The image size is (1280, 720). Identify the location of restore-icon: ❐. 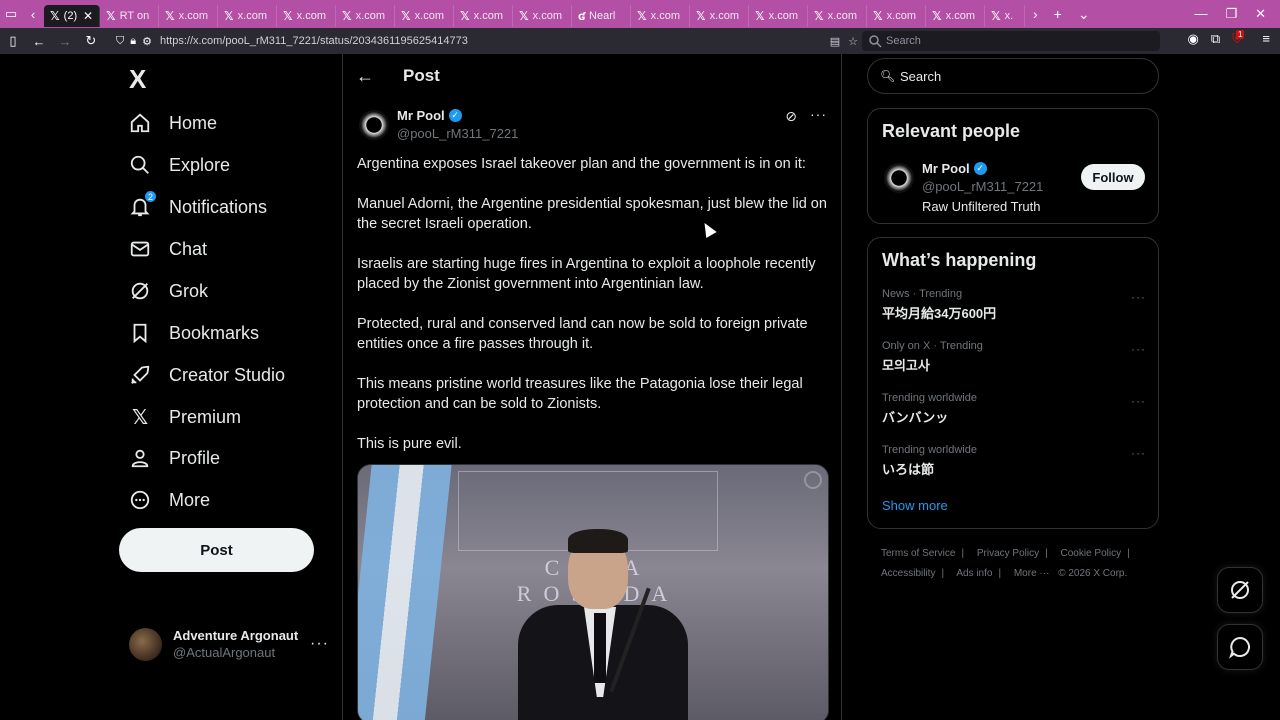
(1231, 14).